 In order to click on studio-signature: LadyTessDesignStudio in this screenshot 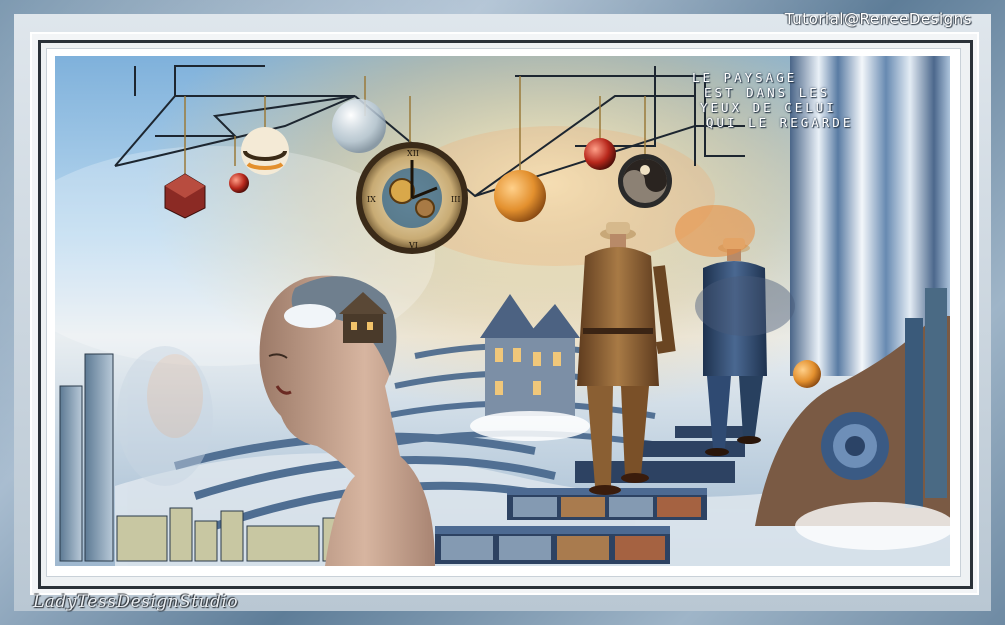, I will do `click(136, 602)`.